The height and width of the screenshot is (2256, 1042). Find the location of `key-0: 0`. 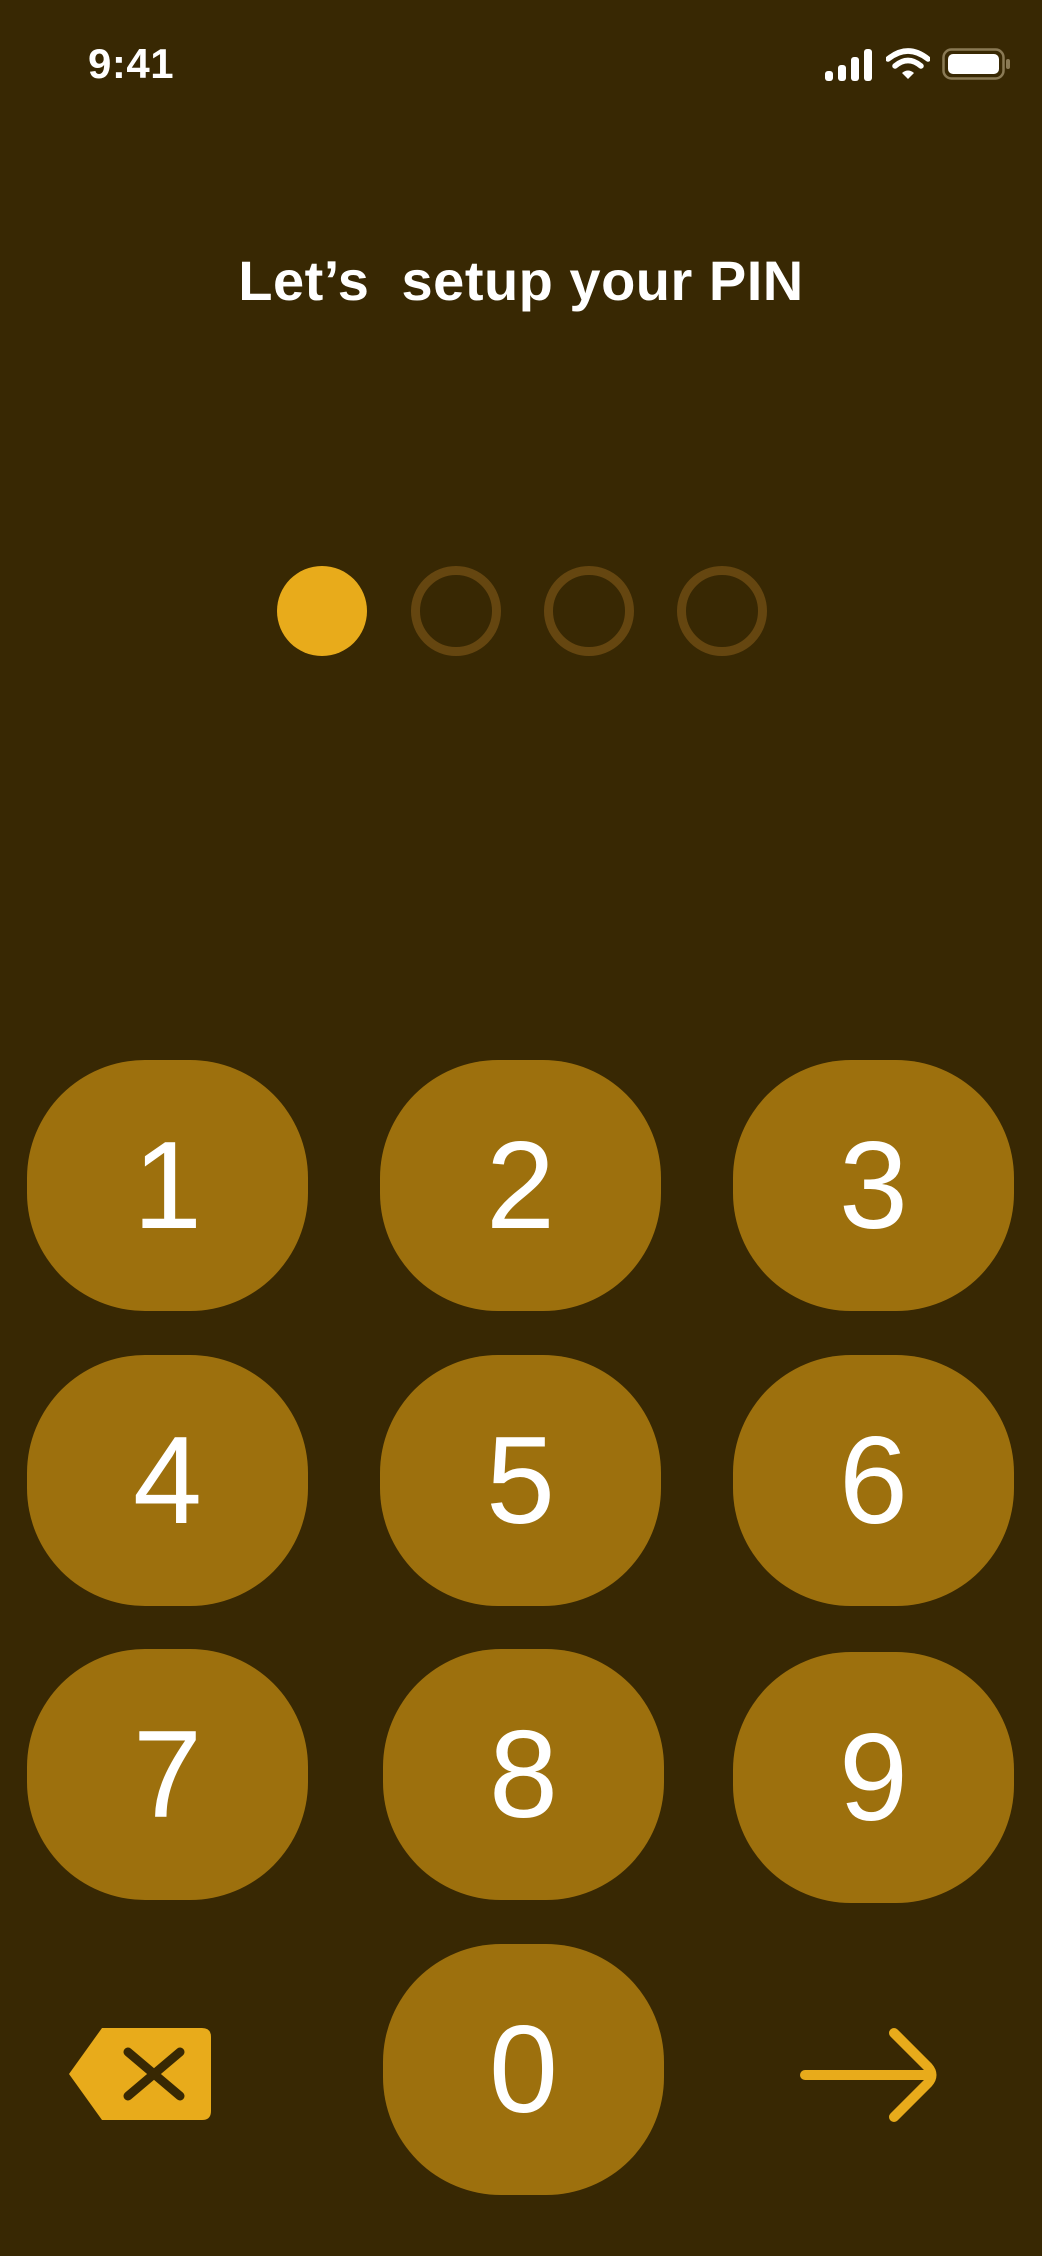

key-0: 0 is located at coordinates (523, 2069).